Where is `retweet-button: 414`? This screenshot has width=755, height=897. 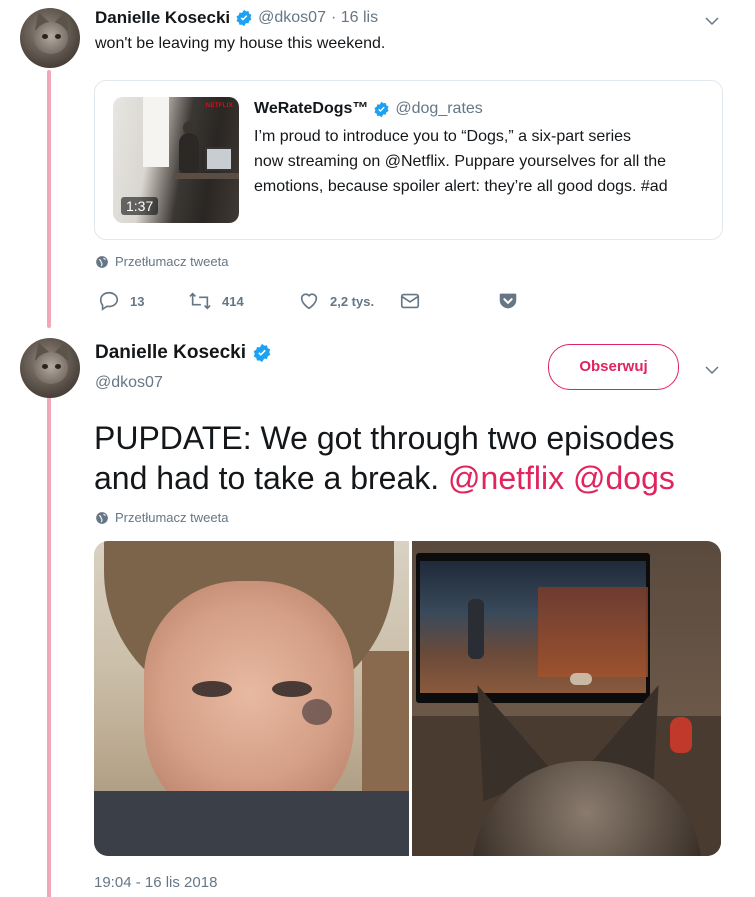
retweet-button: 414 is located at coordinates (216, 301).